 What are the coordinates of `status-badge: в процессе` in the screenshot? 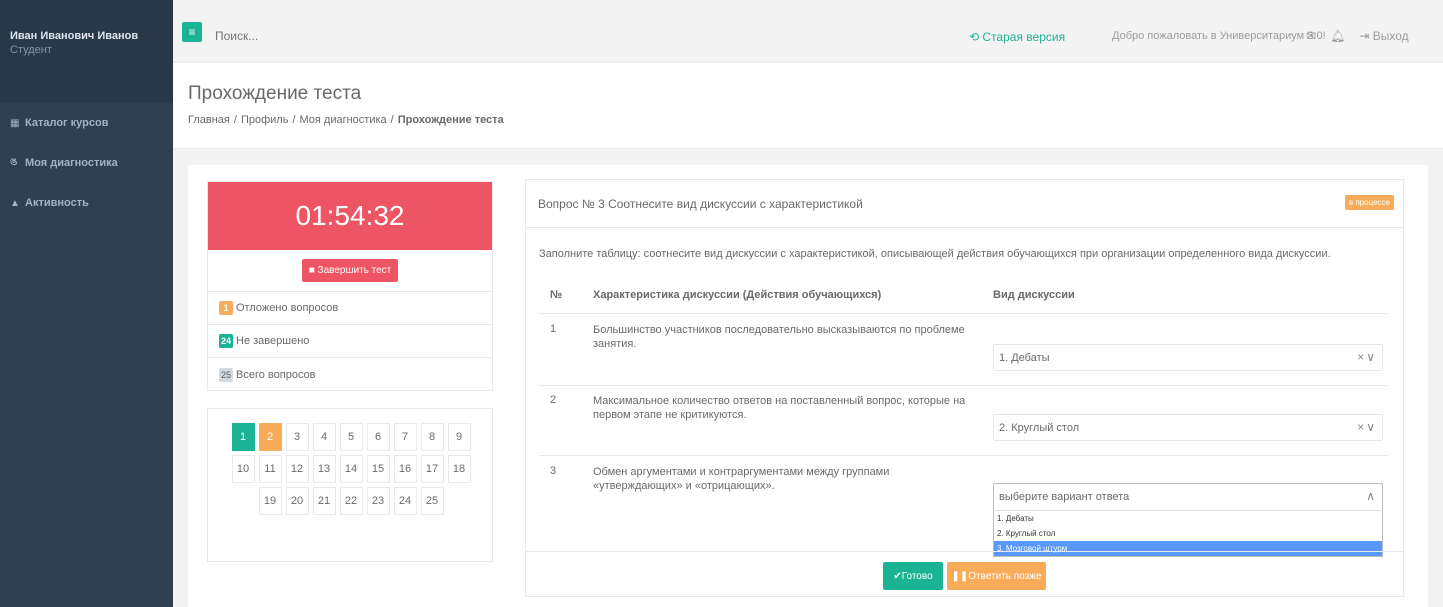 It's located at (1369, 202).